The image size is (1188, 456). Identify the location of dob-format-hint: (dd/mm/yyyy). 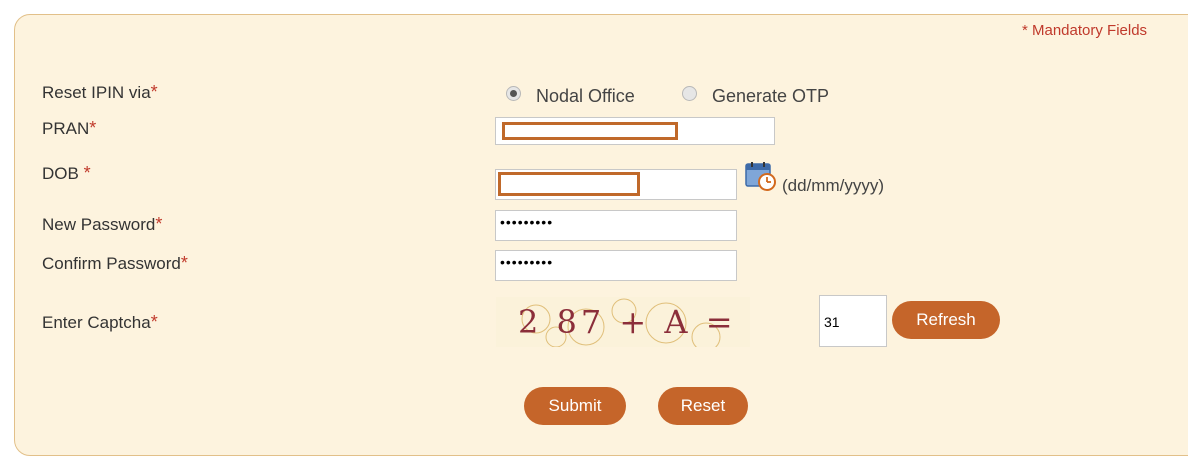
(833, 185).